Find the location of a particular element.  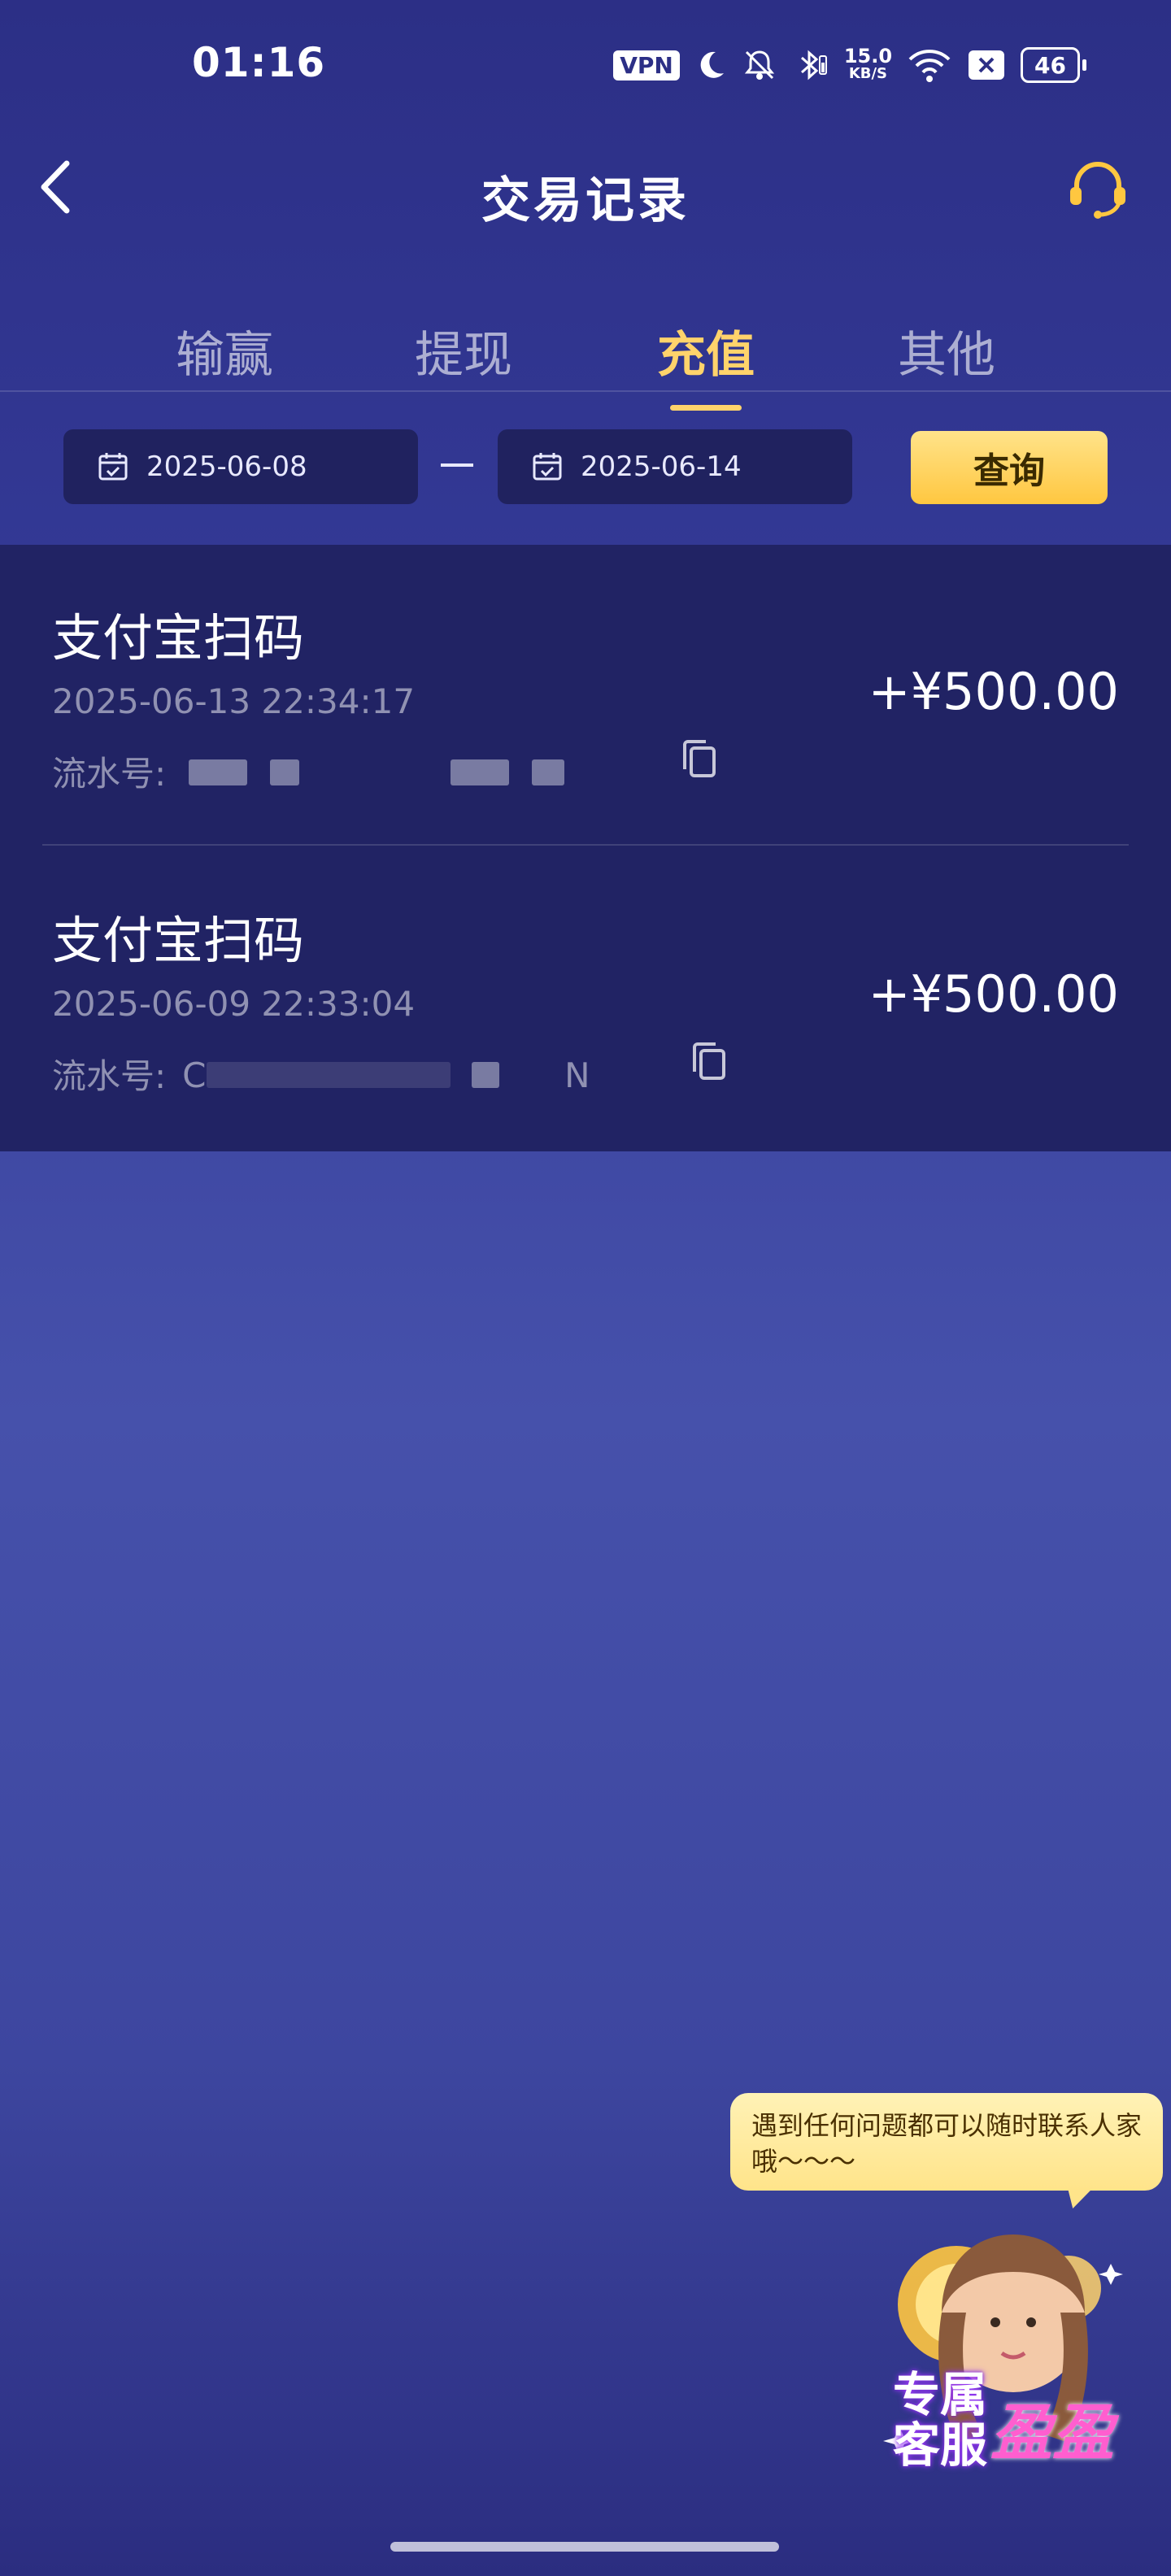

page-title: 交易记录 is located at coordinates (585, 201).